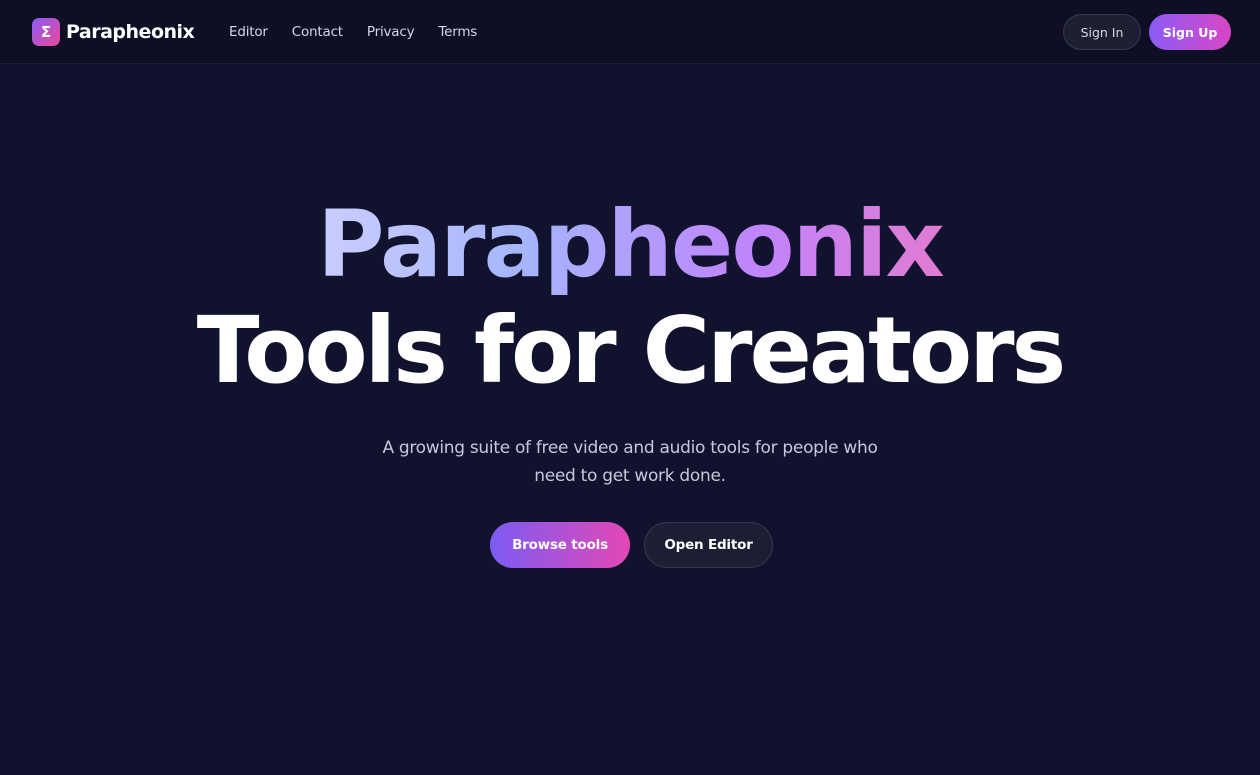 The height and width of the screenshot is (775, 1260). Describe the element at coordinates (708, 545) in the screenshot. I see `open-editor-button: Open Editor` at that location.